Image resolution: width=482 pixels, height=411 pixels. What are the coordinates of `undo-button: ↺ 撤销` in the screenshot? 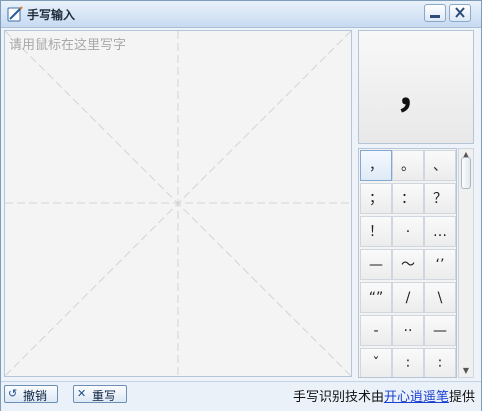 It's located at (31, 394).